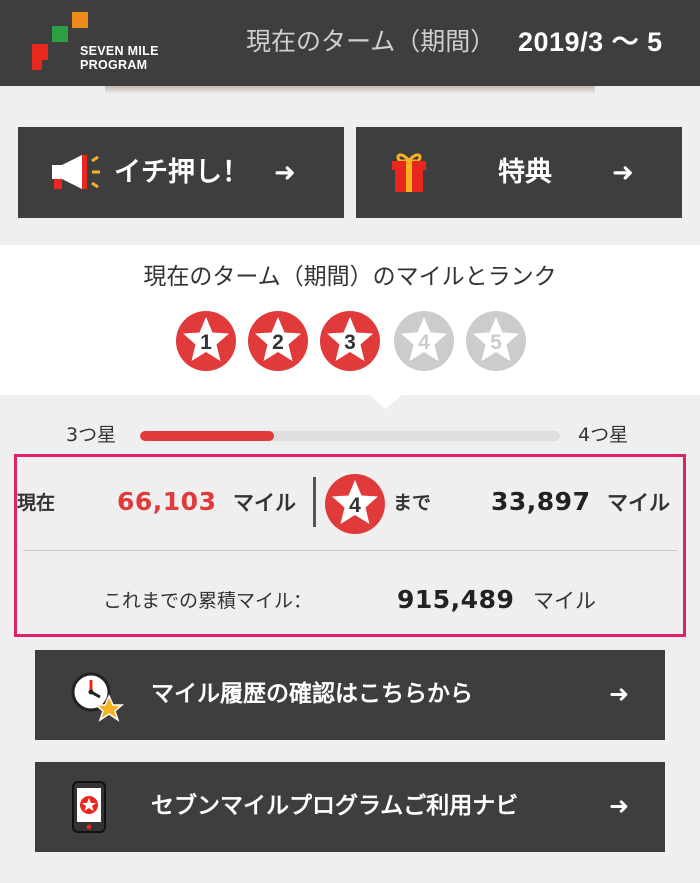  What do you see at coordinates (207, 436) in the screenshot?
I see `rank-progress-fill` at bounding box center [207, 436].